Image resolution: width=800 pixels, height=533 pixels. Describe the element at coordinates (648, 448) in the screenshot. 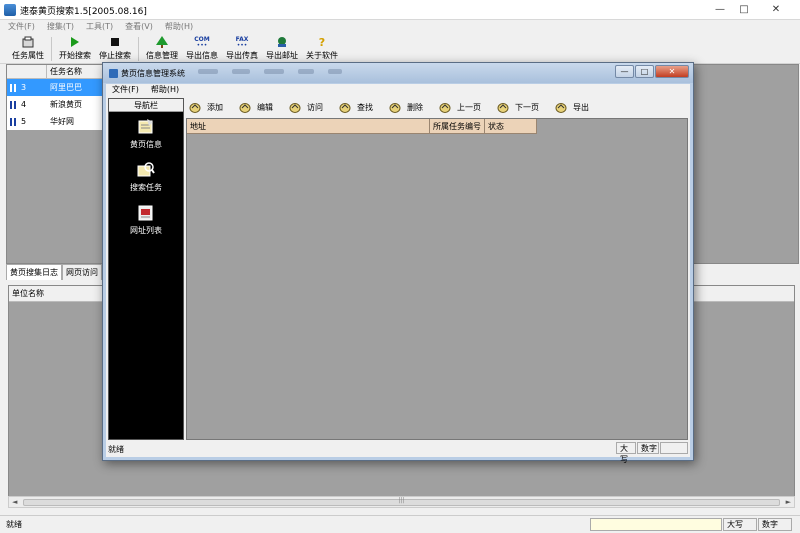

I see `dialog-num-indicator: 数字` at that location.